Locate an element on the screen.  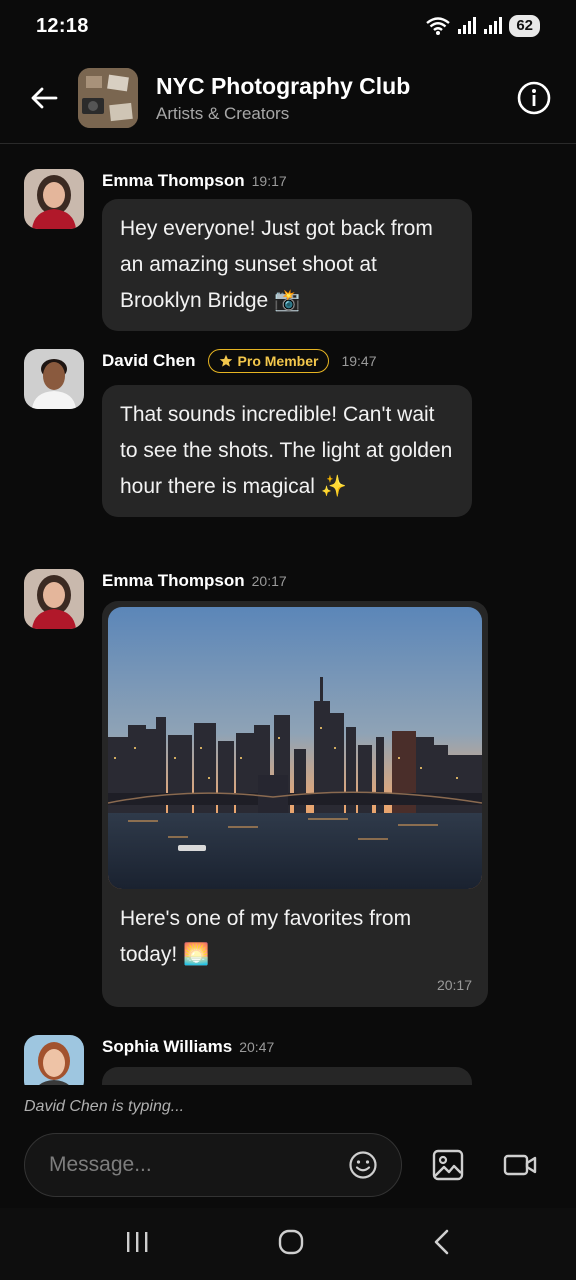
arrow-left-icon is located at coordinates (44, 97).